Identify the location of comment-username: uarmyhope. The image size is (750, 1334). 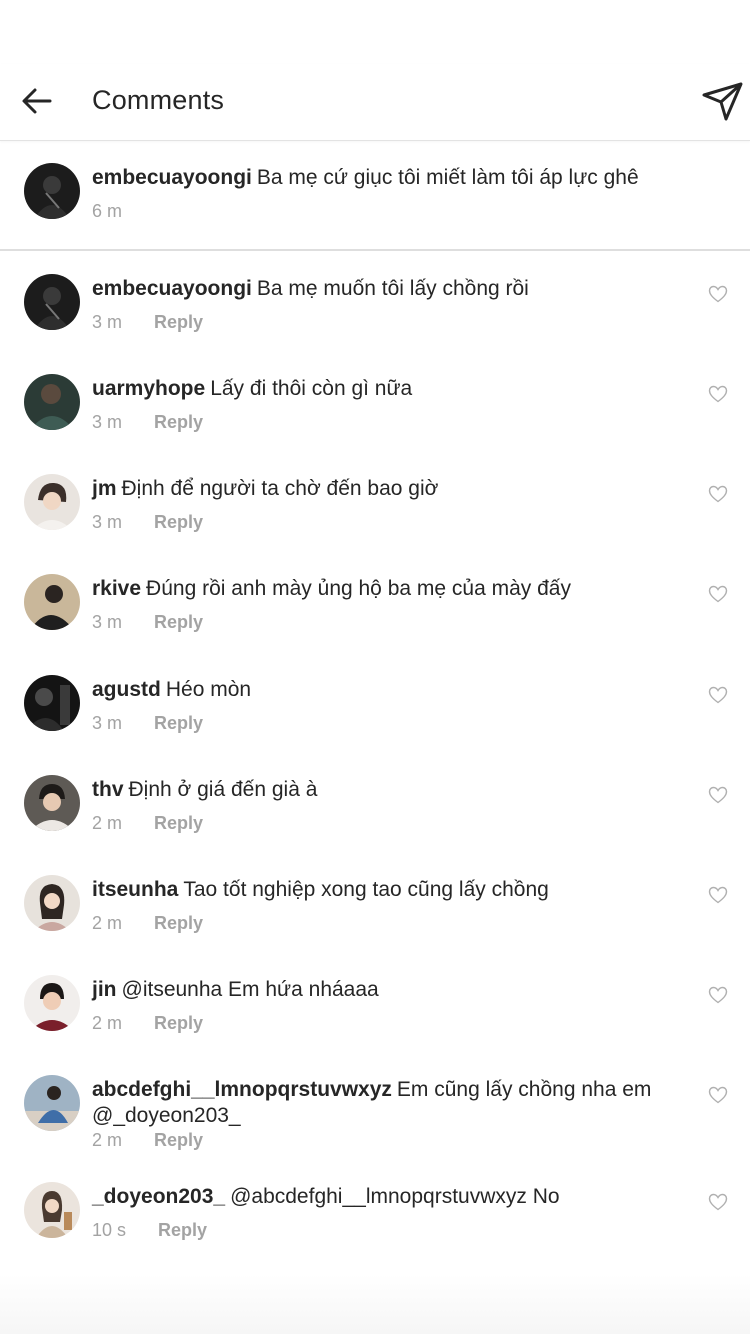
(148, 388).